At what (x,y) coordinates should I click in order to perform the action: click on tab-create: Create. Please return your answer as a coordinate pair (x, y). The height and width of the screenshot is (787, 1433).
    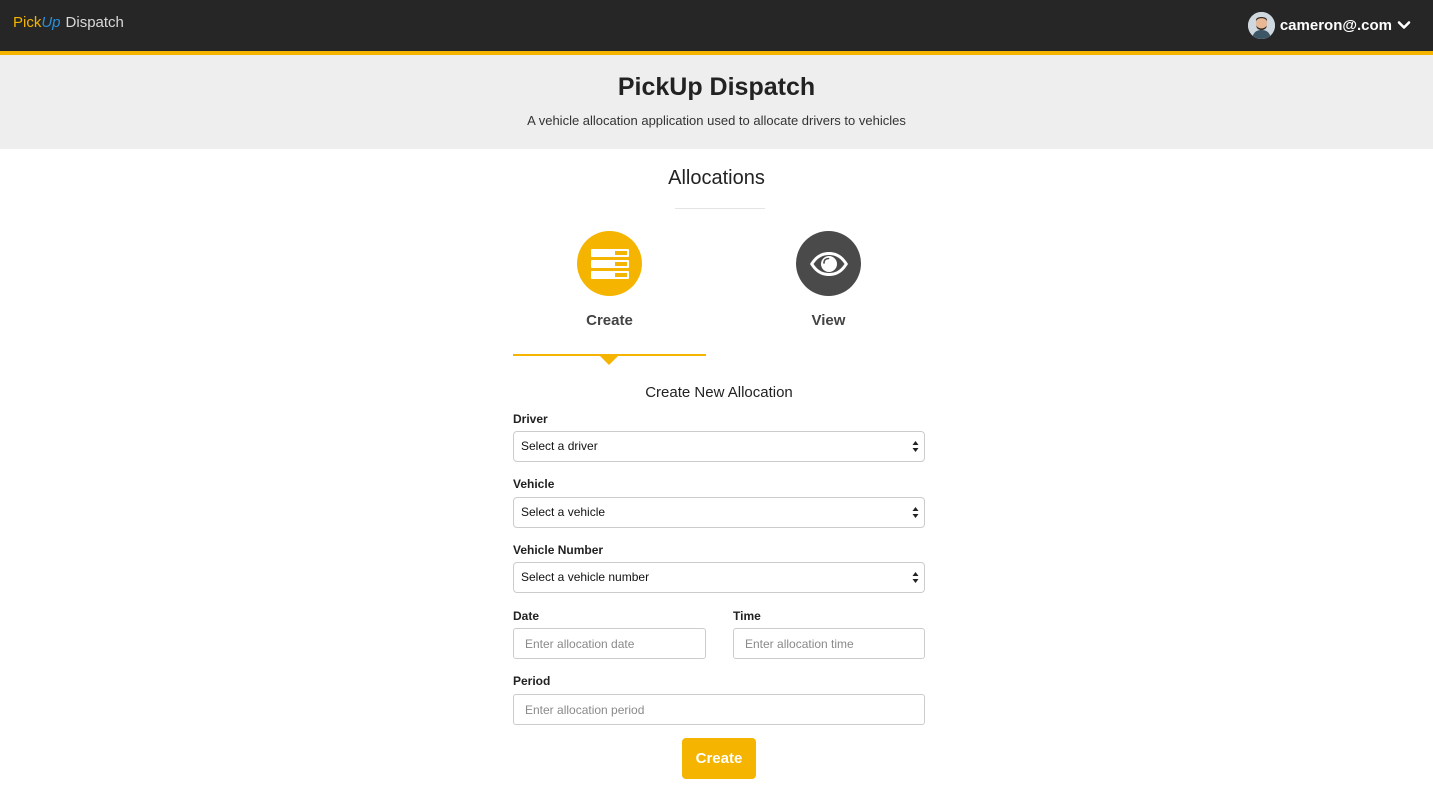
    Looking at the image, I should click on (609, 285).